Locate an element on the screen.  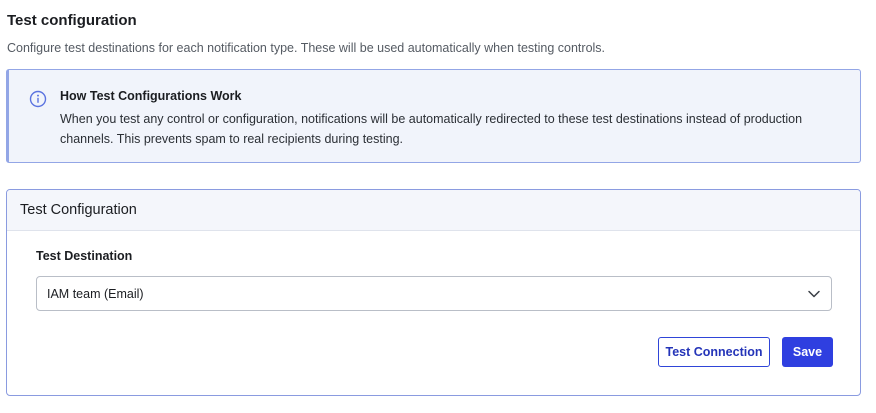
chevron-down-icon is located at coordinates (814, 294).